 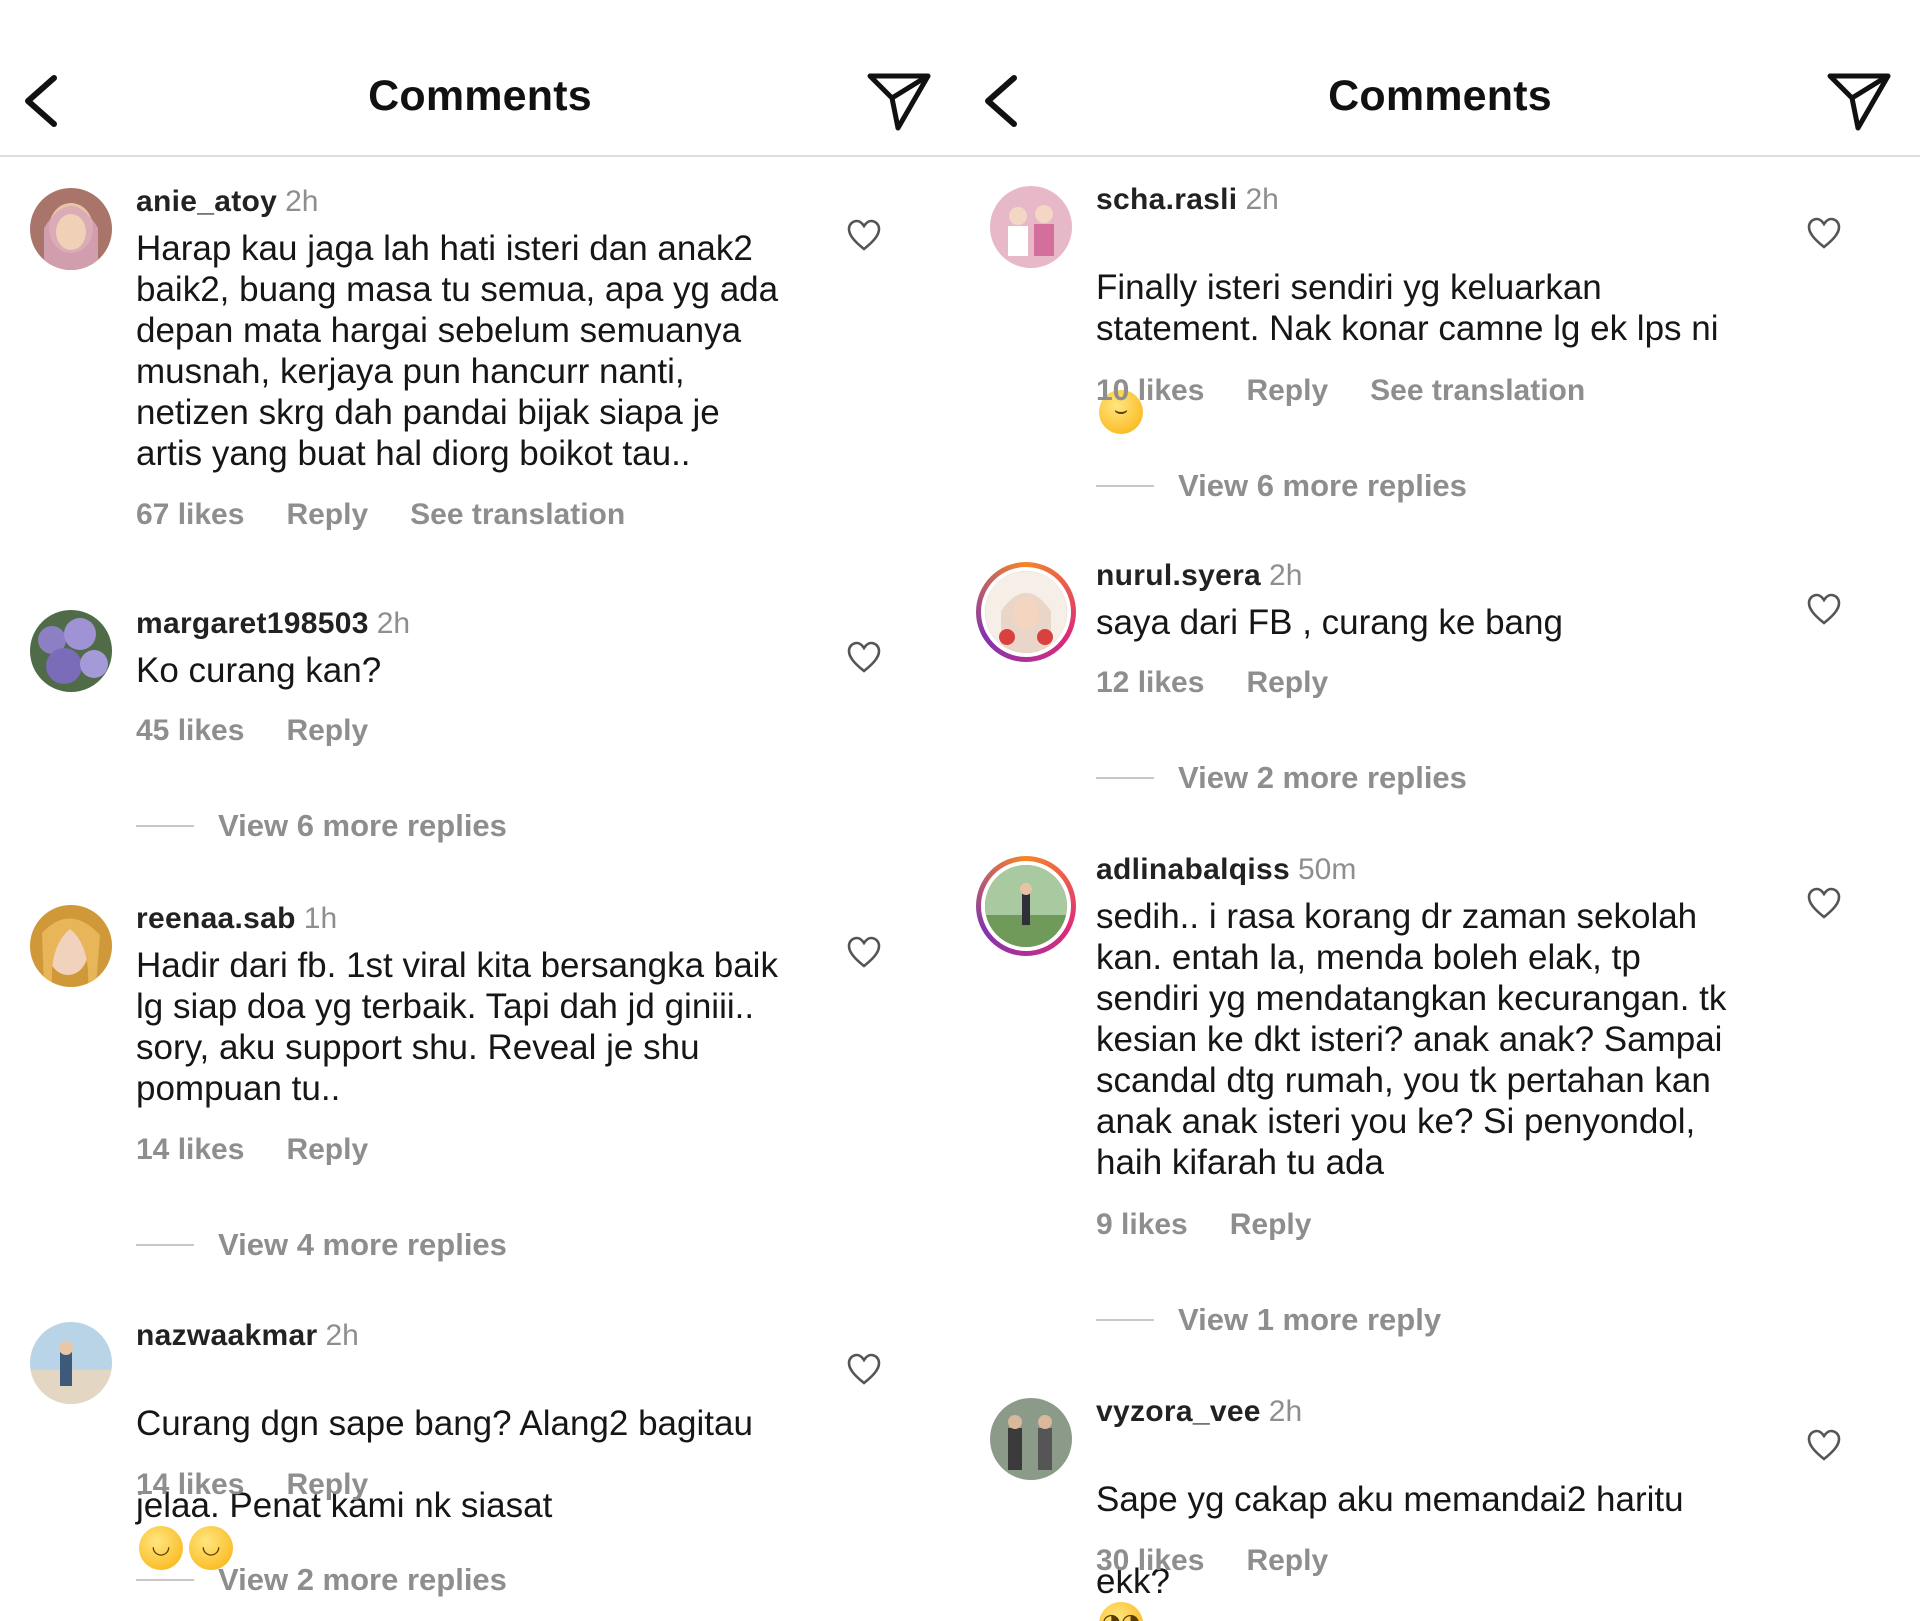 What do you see at coordinates (190, 730) in the screenshot?
I see `like-count: 45 likes` at bounding box center [190, 730].